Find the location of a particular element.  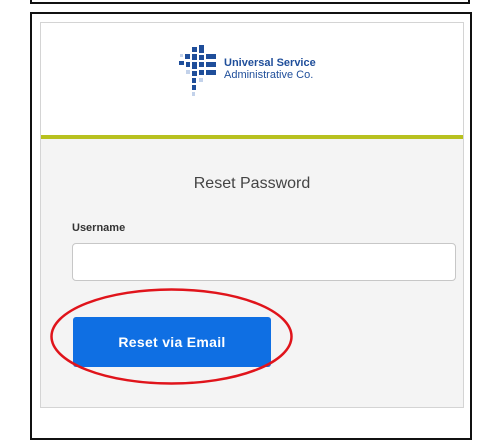

usac-logo-icon is located at coordinates (197, 70).